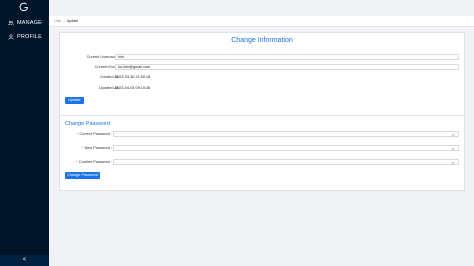 Image resolution: width=474 pixels, height=266 pixels. Describe the element at coordinates (72, 21) in the screenshot. I see `breadcrumb-item-current: Update` at that location.